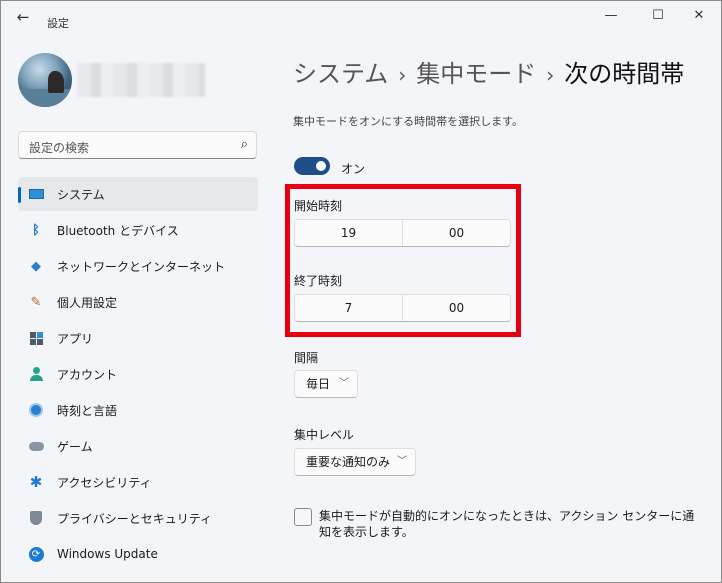 Image resolution: width=722 pixels, height=583 pixels. What do you see at coordinates (36, 266) in the screenshot?
I see `wifi-icon: ◆` at bounding box center [36, 266].